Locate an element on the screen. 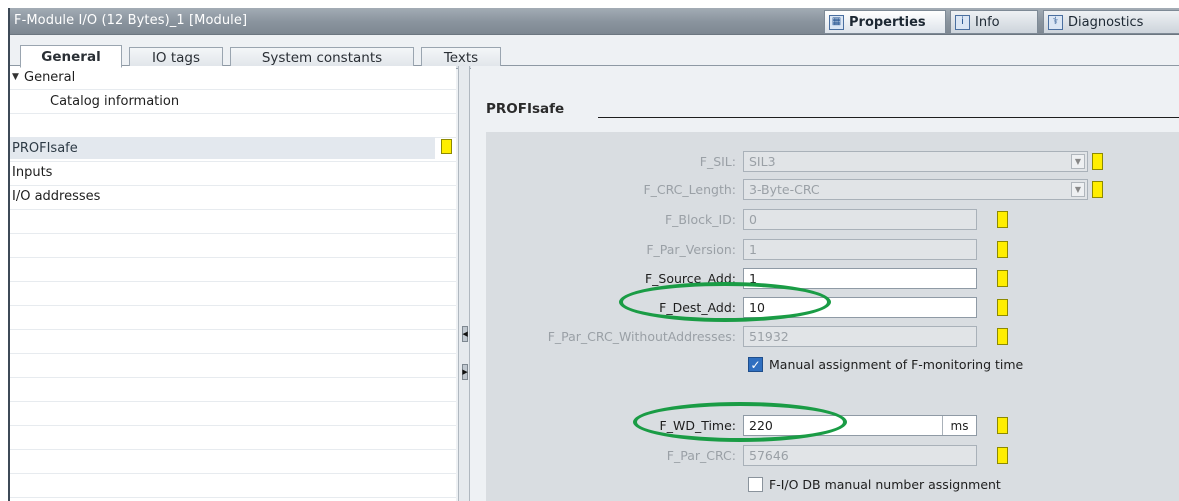 This screenshot has width=1179, height=501. f-block-id-field: 0 is located at coordinates (860, 219).